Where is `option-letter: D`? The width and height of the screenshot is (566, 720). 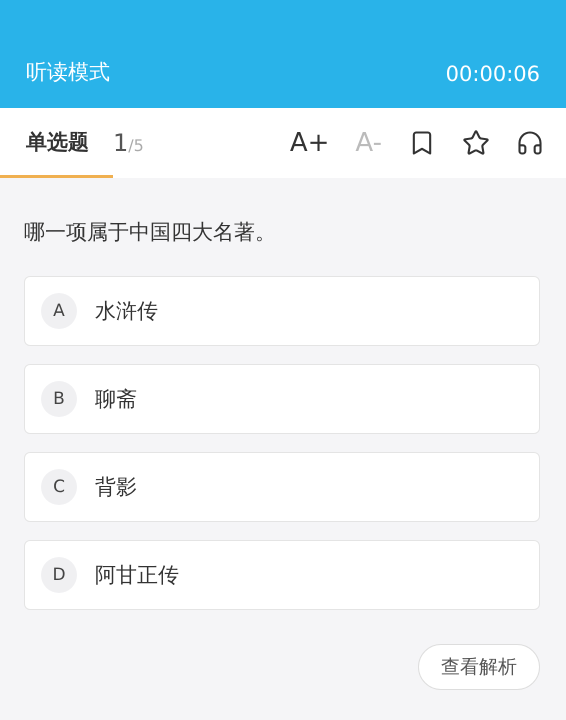 option-letter: D is located at coordinates (59, 575).